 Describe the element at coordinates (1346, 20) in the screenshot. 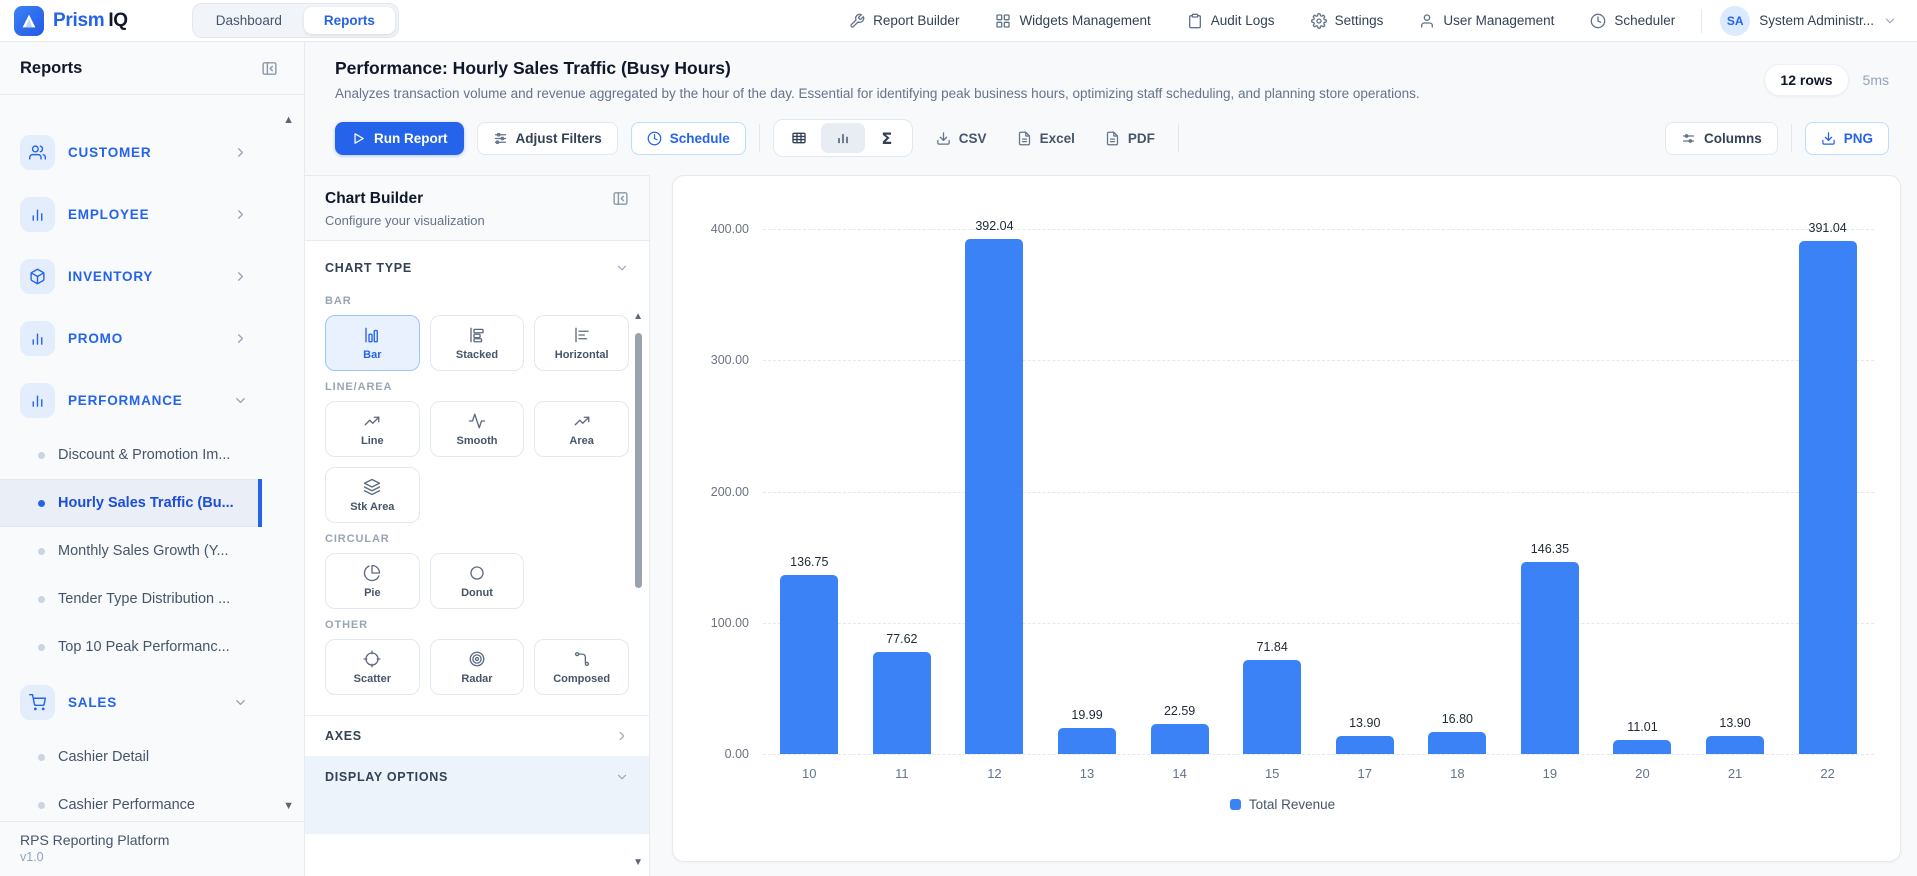

I see `nav-link-settings: Settings` at that location.